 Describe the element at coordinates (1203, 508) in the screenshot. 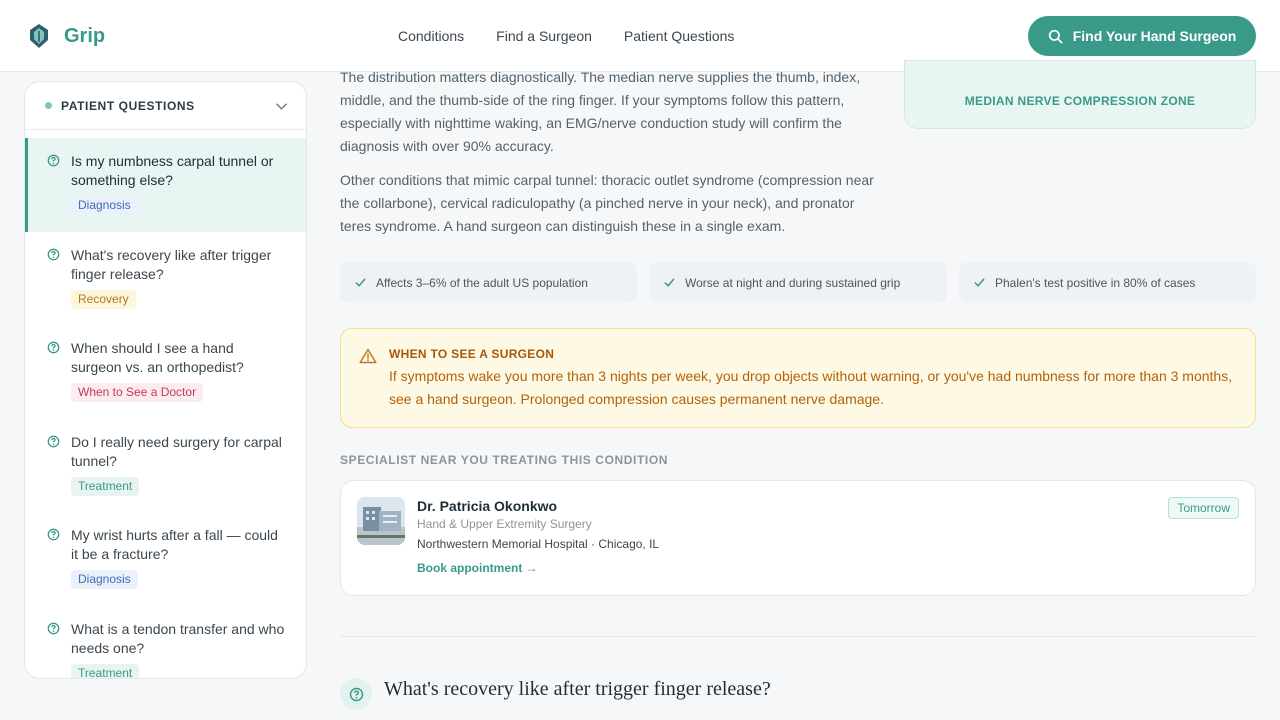

I see `availability-badge: Tomorrow` at that location.